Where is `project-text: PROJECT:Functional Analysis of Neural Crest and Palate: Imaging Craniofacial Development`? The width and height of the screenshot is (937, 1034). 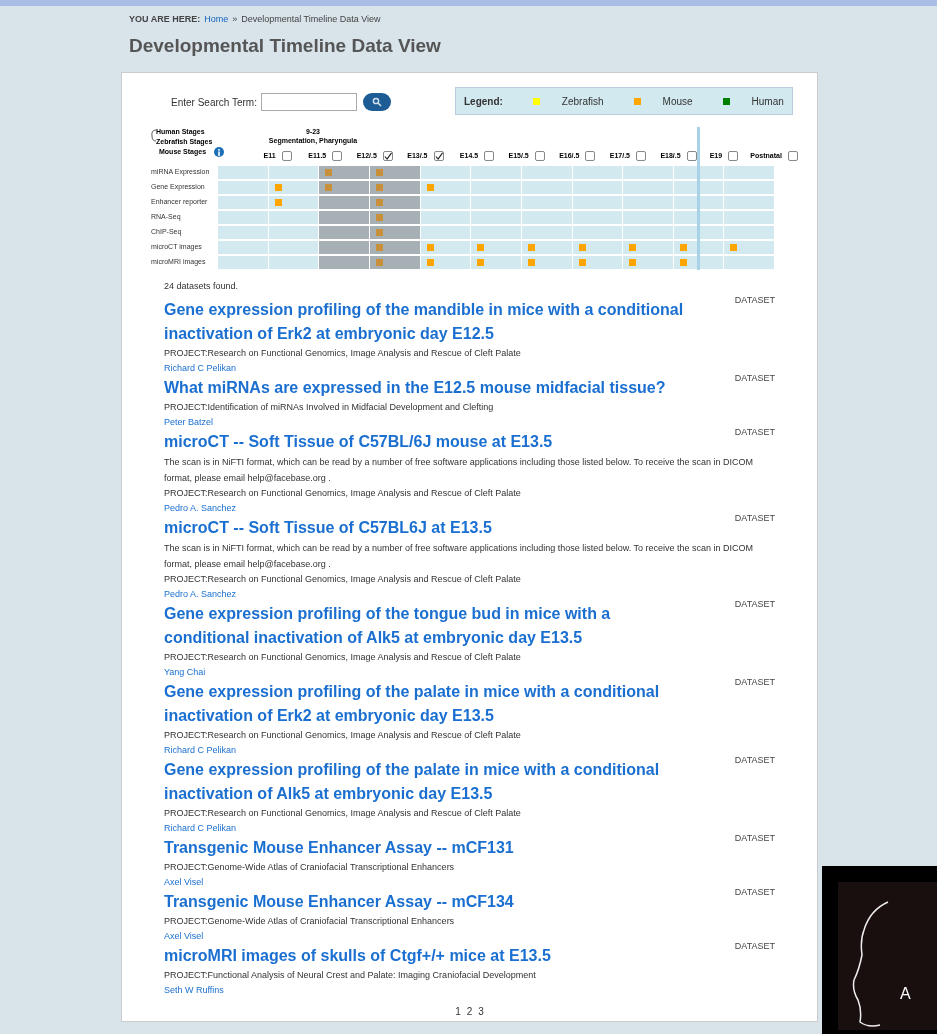 project-text: PROJECT:Functional Analysis of Neural Crest and Palate: Imaging Craniofacial Development is located at coordinates (350, 975).